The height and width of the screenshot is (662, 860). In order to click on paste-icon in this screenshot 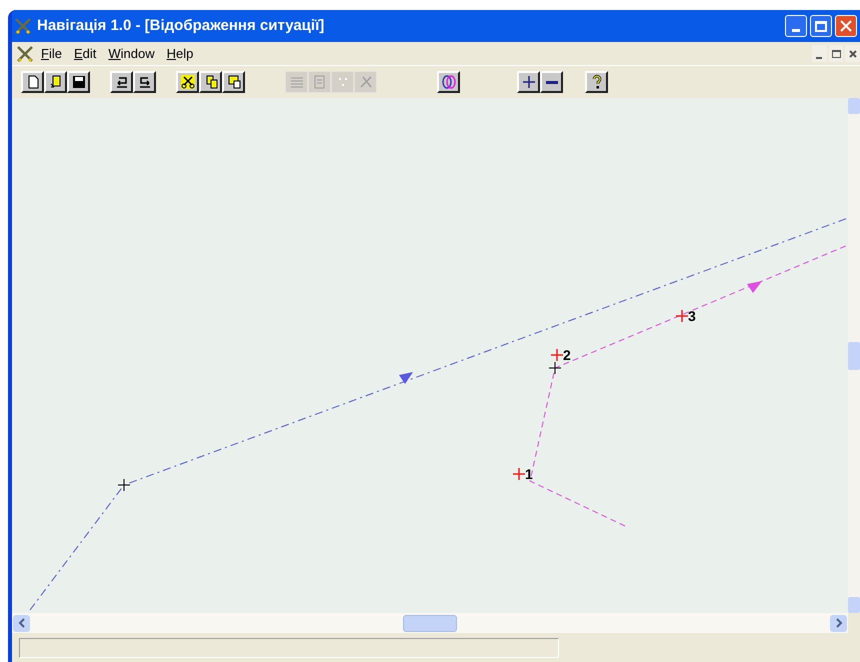, I will do `click(234, 82)`.